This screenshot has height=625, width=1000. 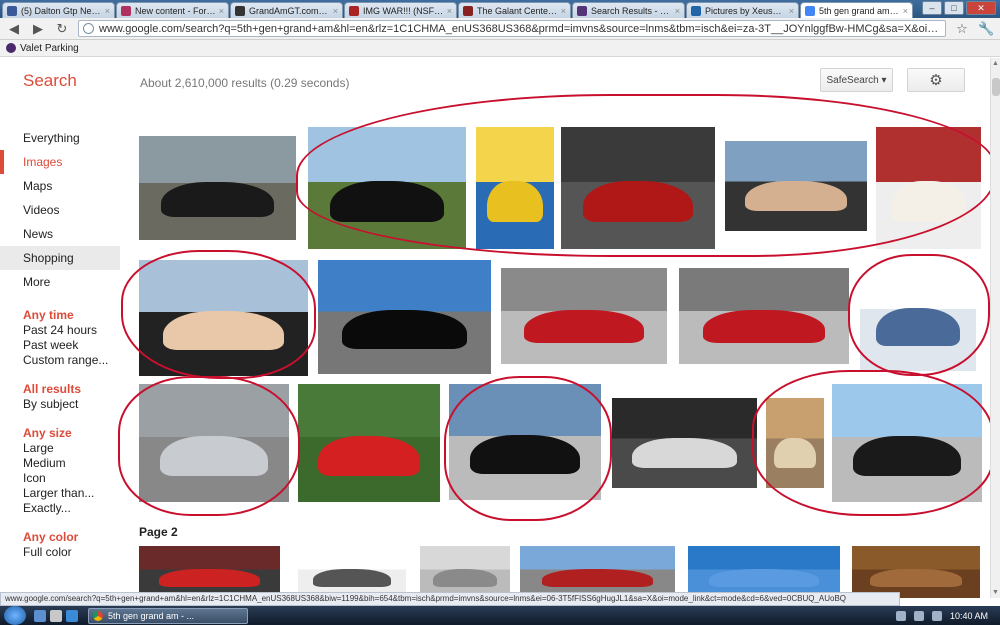 What do you see at coordinates (14, 29) in the screenshot?
I see `back-icon: ◀` at bounding box center [14, 29].